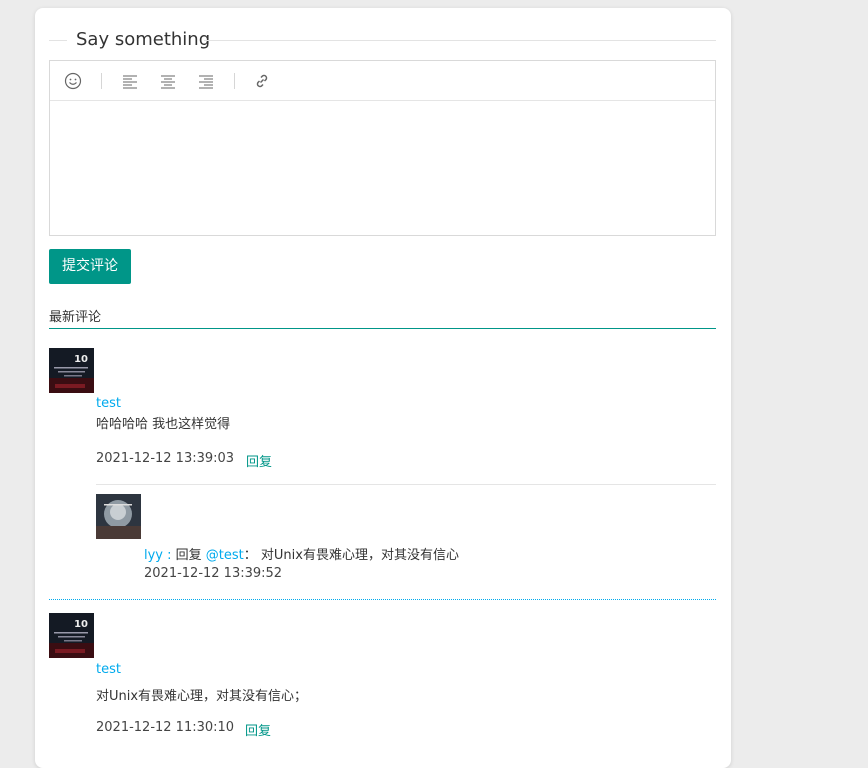 This screenshot has height=768, width=868. I want to click on editor-toolbar, so click(382, 81).